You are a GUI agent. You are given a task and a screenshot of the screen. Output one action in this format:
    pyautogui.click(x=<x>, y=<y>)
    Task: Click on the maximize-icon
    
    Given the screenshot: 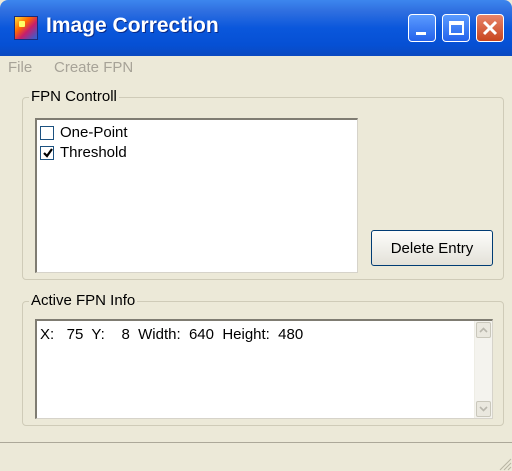 What is the action you would take?
    pyautogui.click(x=456, y=28)
    